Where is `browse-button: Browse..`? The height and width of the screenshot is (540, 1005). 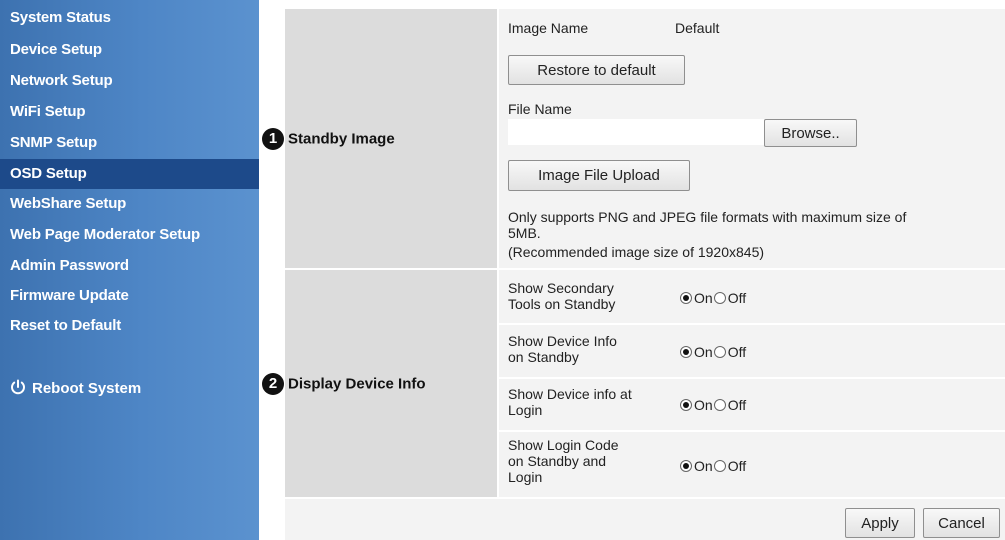
browse-button: Browse.. is located at coordinates (810, 133).